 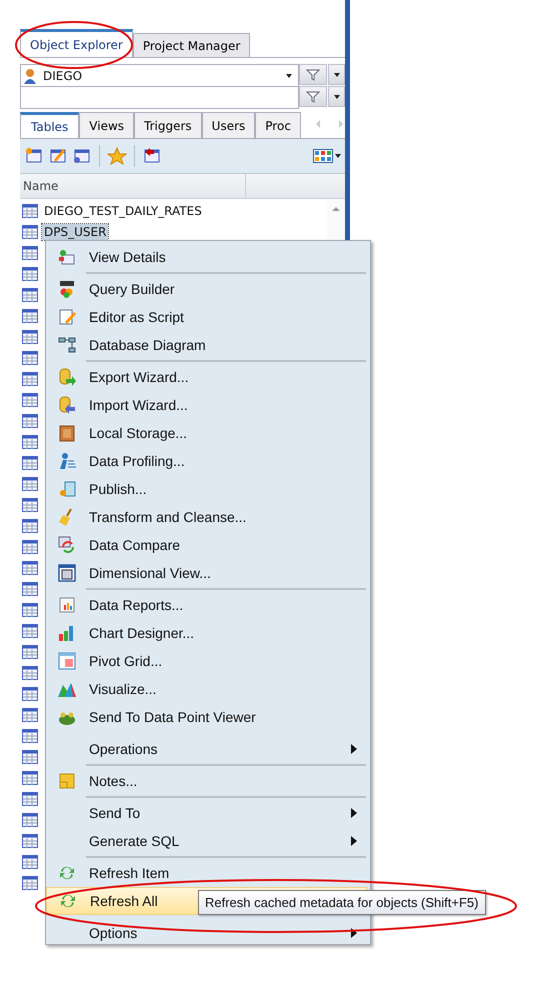 I want to click on table-name: DPS_USER, so click(x=75, y=232).